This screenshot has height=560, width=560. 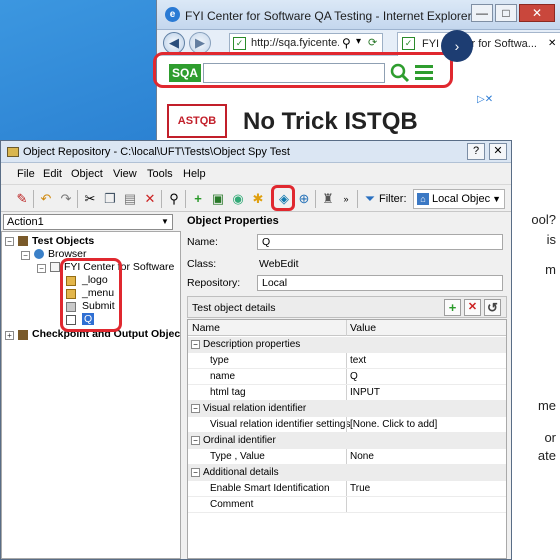 I want to click on category-label: Visual relation identifier, so click(x=255, y=408).